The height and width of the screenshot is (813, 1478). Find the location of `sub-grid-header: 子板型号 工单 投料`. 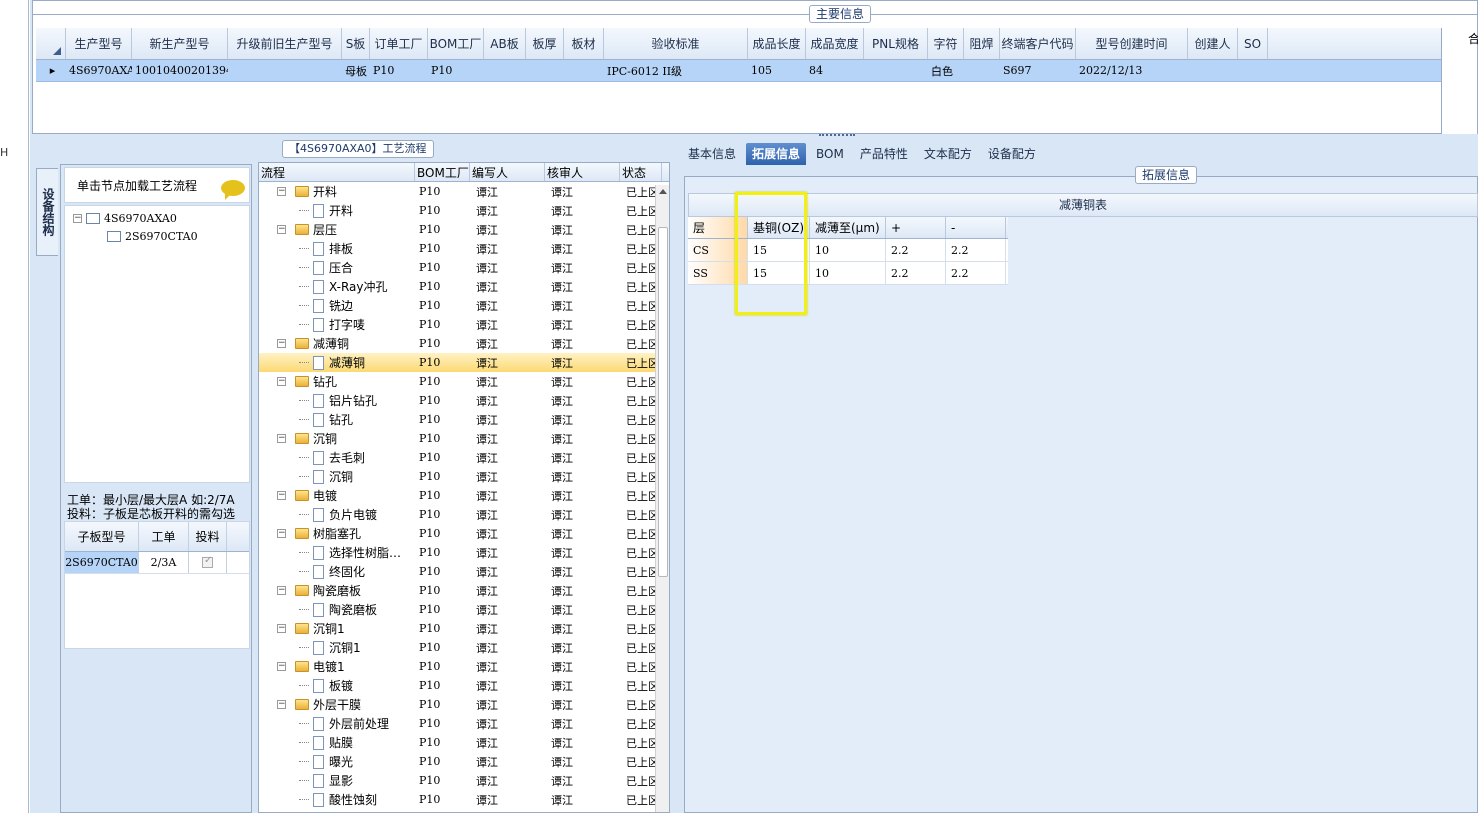

sub-grid-header: 子板型号 工单 投料 is located at coordinates (157, 537).